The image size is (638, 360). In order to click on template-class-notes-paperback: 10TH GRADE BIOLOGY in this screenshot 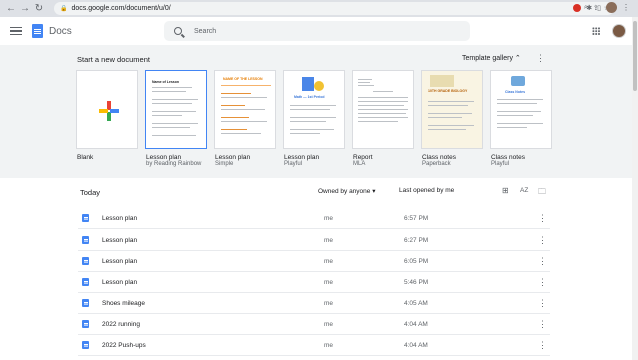, I will do `click(452, 109)`.